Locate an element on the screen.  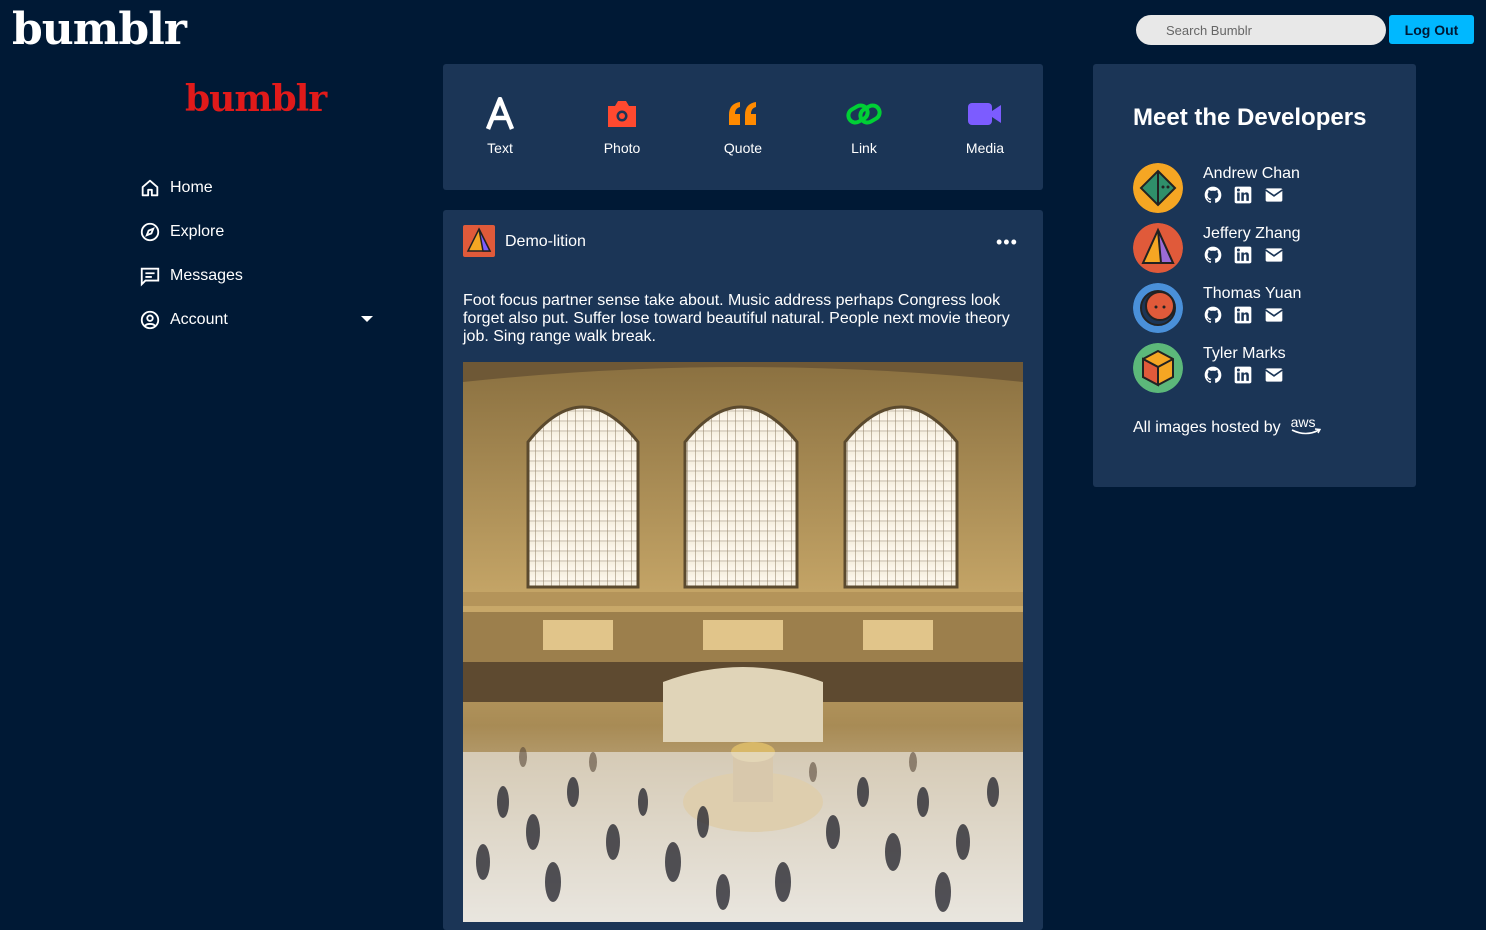
developer-card: Thomas Yuan is located at coordinates (1268, 309).